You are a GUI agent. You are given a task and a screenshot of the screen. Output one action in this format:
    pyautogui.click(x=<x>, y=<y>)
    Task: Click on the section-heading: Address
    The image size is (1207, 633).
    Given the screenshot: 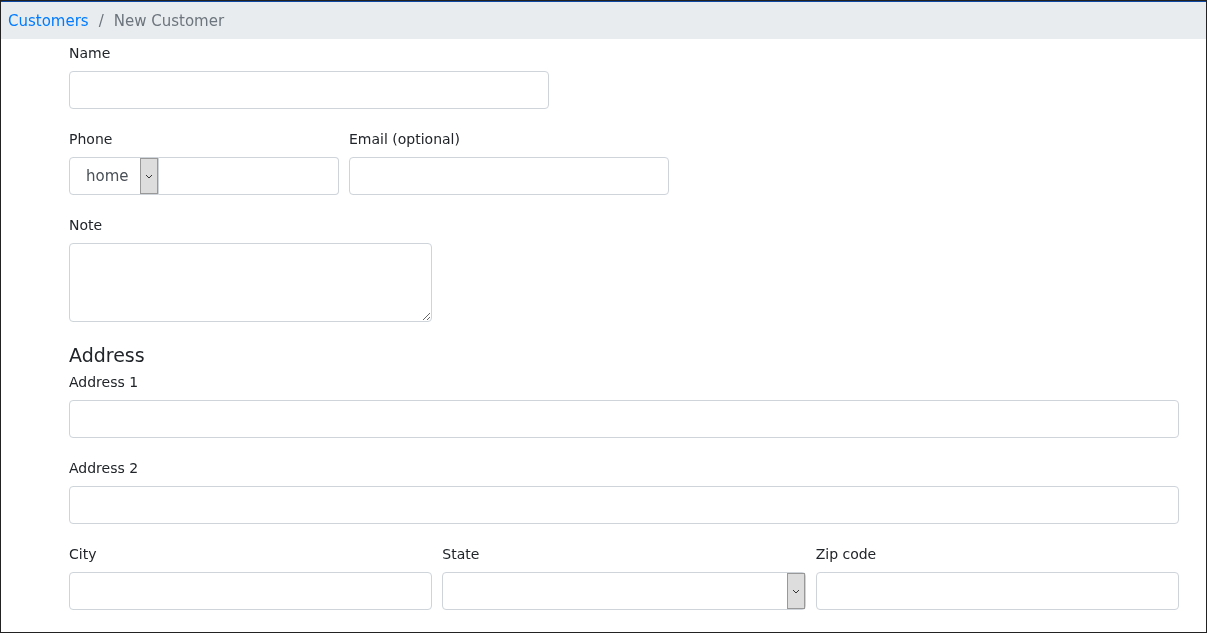 What is the action you would take?
    pyautogui.click(x=107, y=355)
    